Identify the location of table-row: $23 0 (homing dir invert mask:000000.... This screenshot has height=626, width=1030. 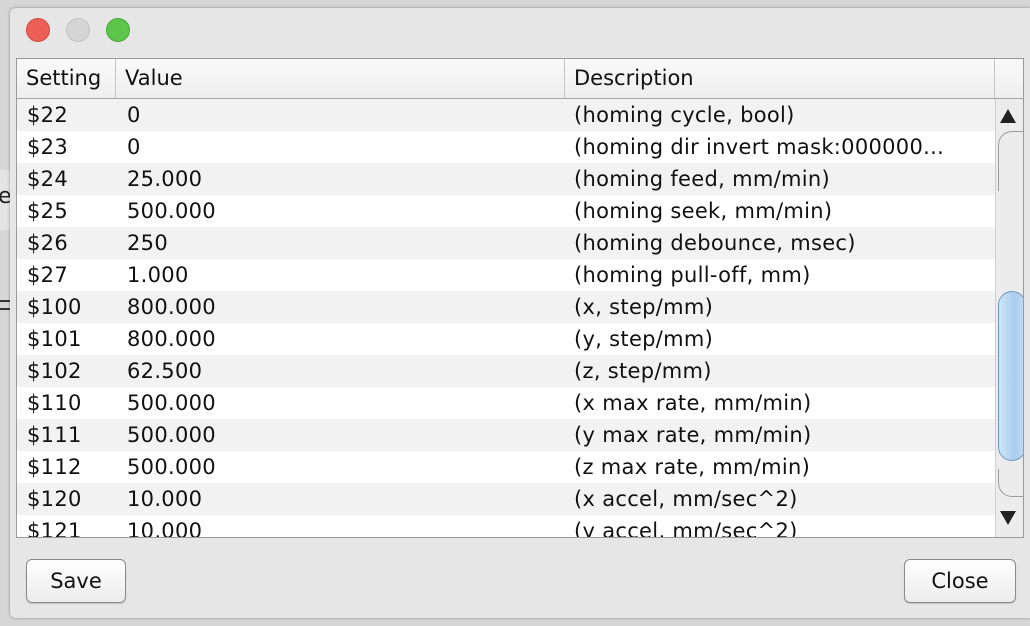
(506, 147).